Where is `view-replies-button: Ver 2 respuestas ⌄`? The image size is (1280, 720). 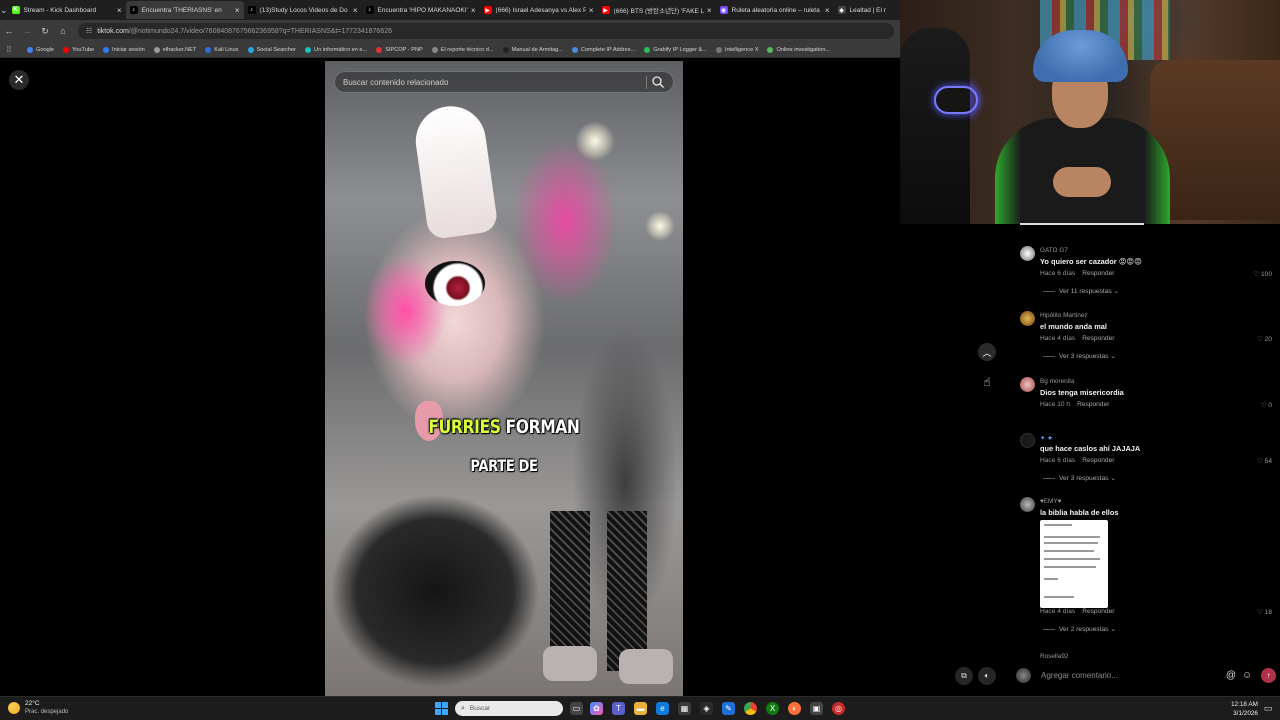 view-replies-button: Ver 2 respuestas ⌄ is located at coordinates (1079, 629).